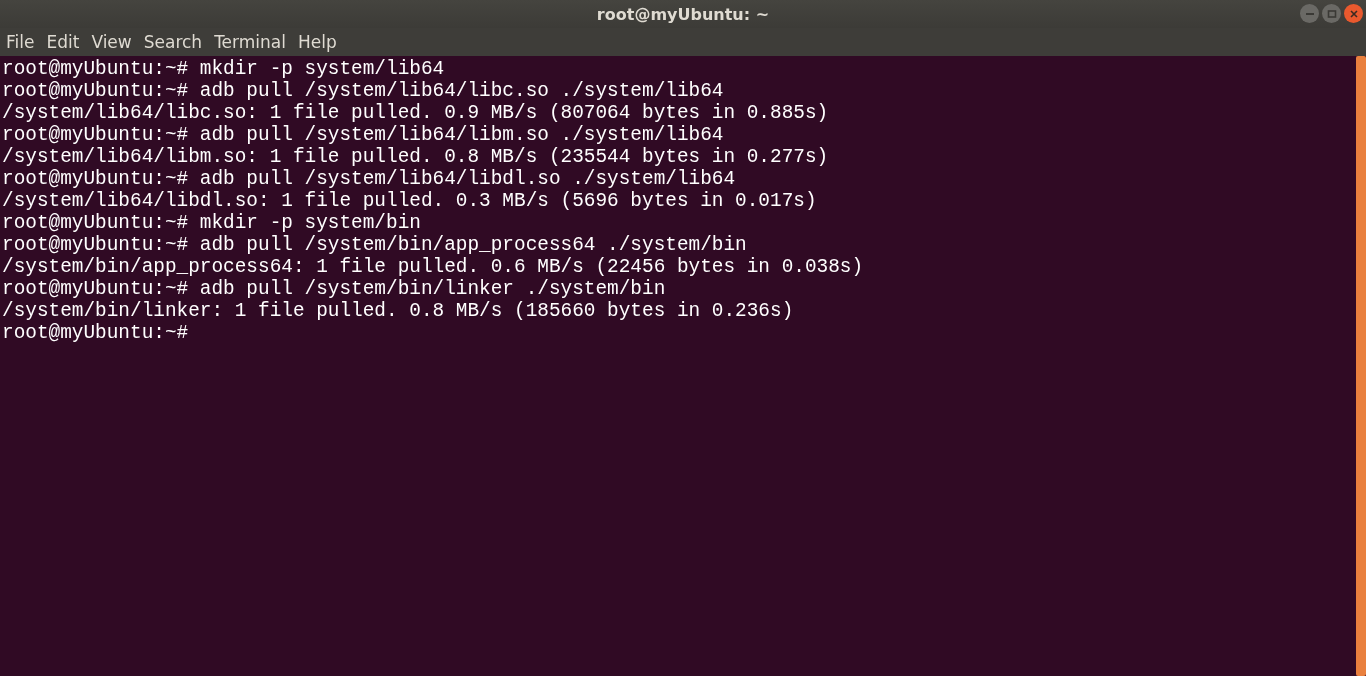 This screenshot has width=1366, height=676. I want to click on maximize-button, so click(1331, 13).